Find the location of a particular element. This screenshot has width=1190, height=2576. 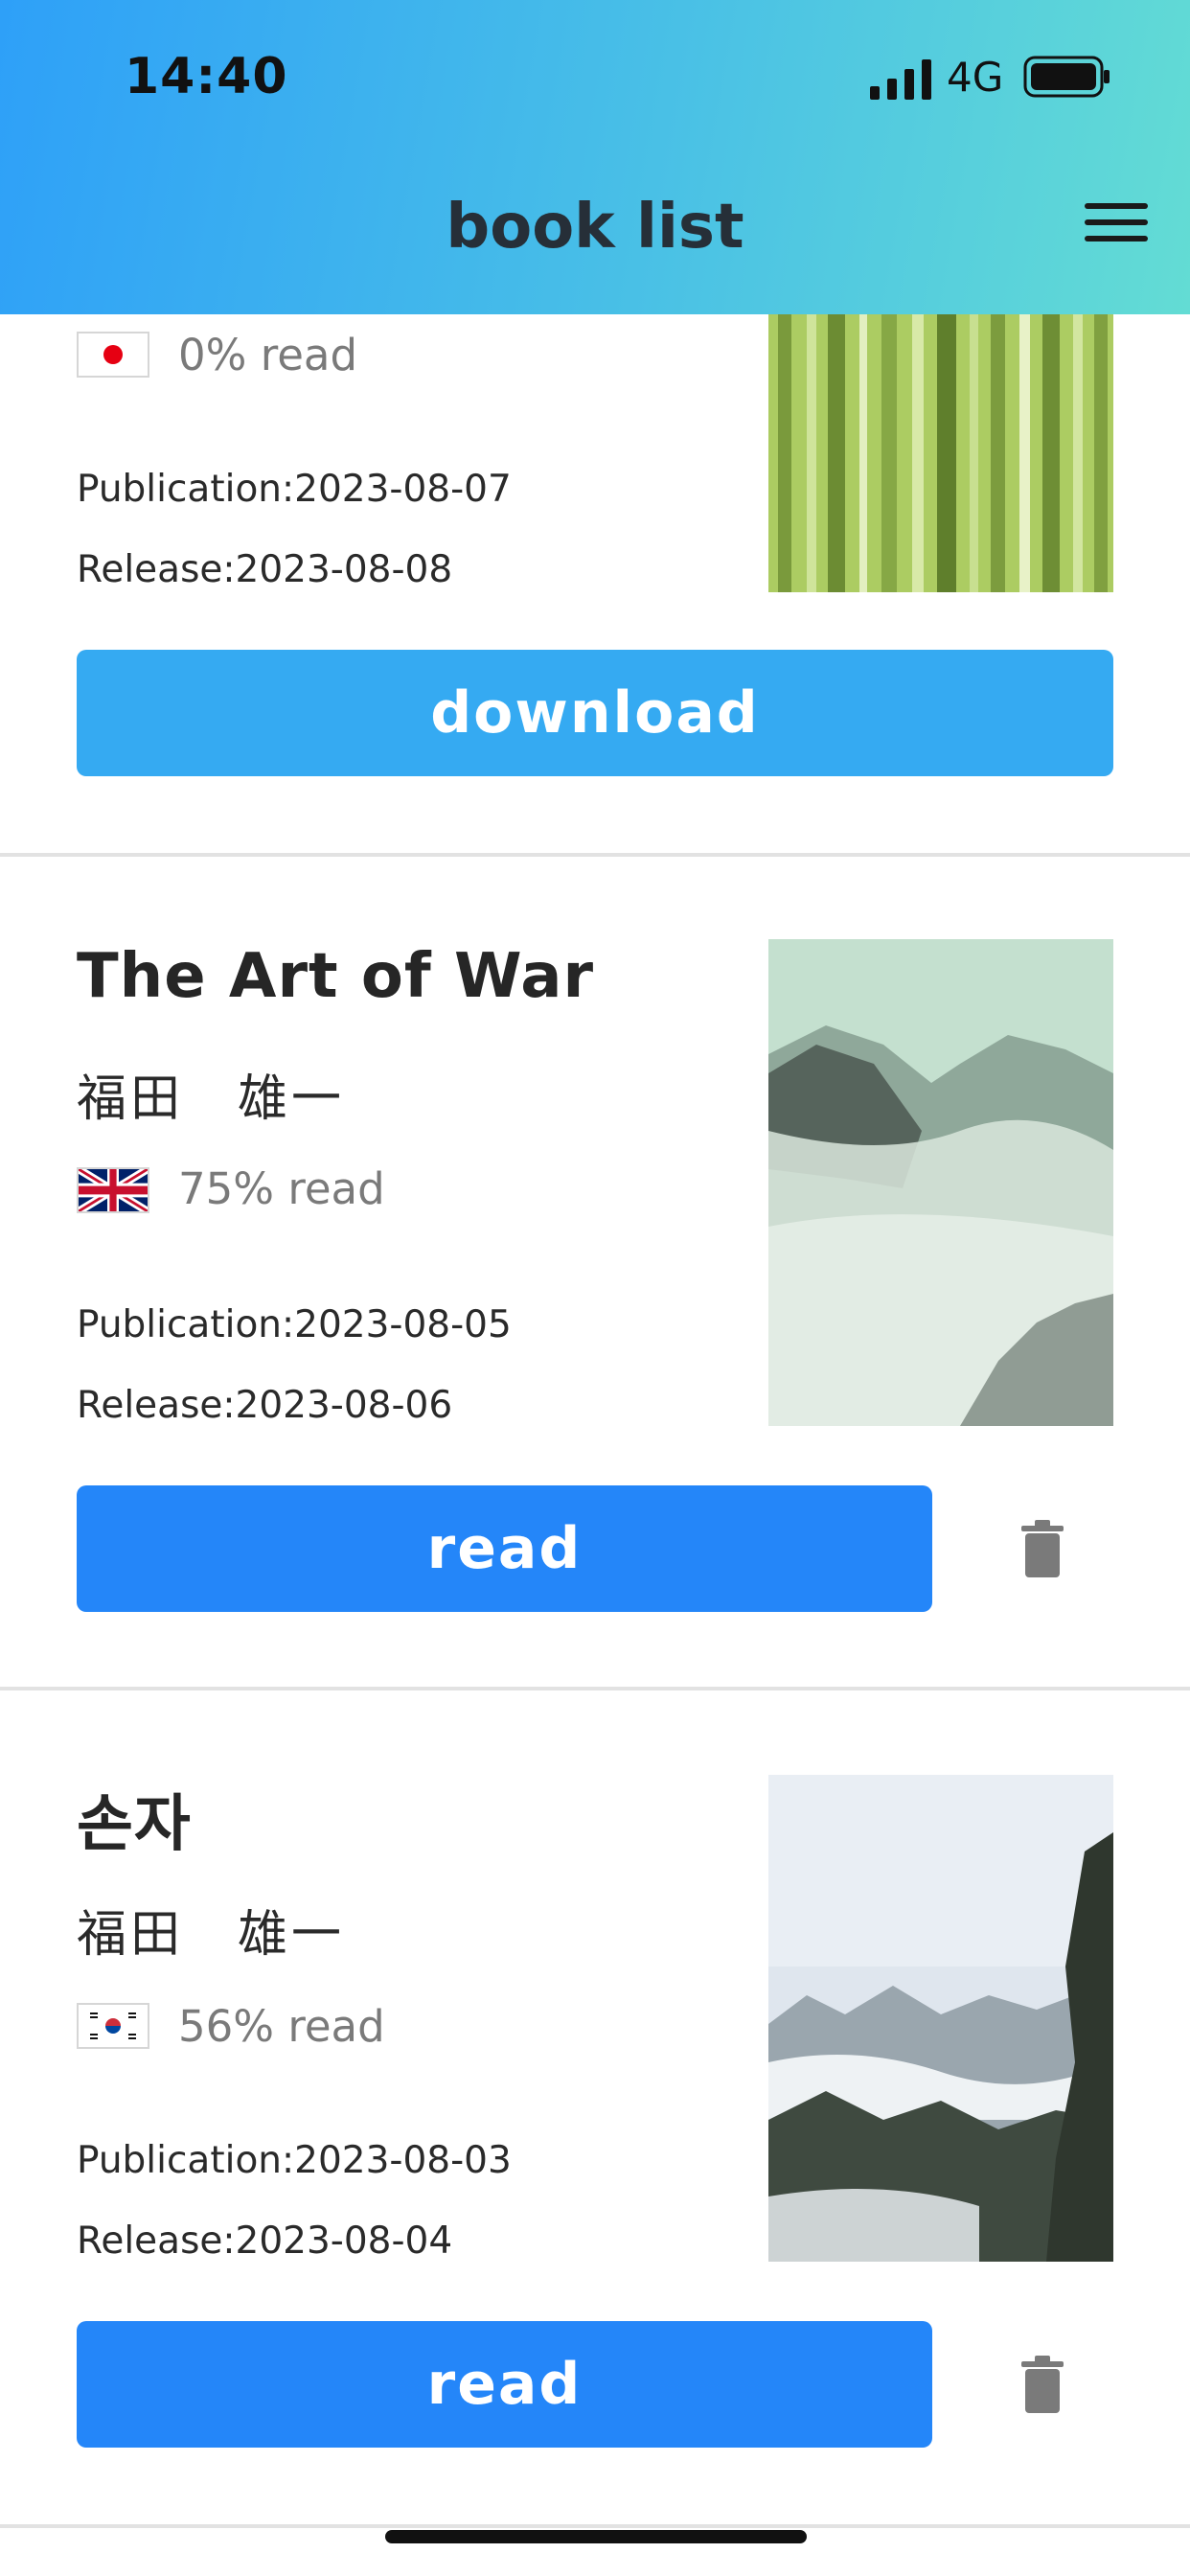

flag-uk-icon is located at coordinates (113, 1190).